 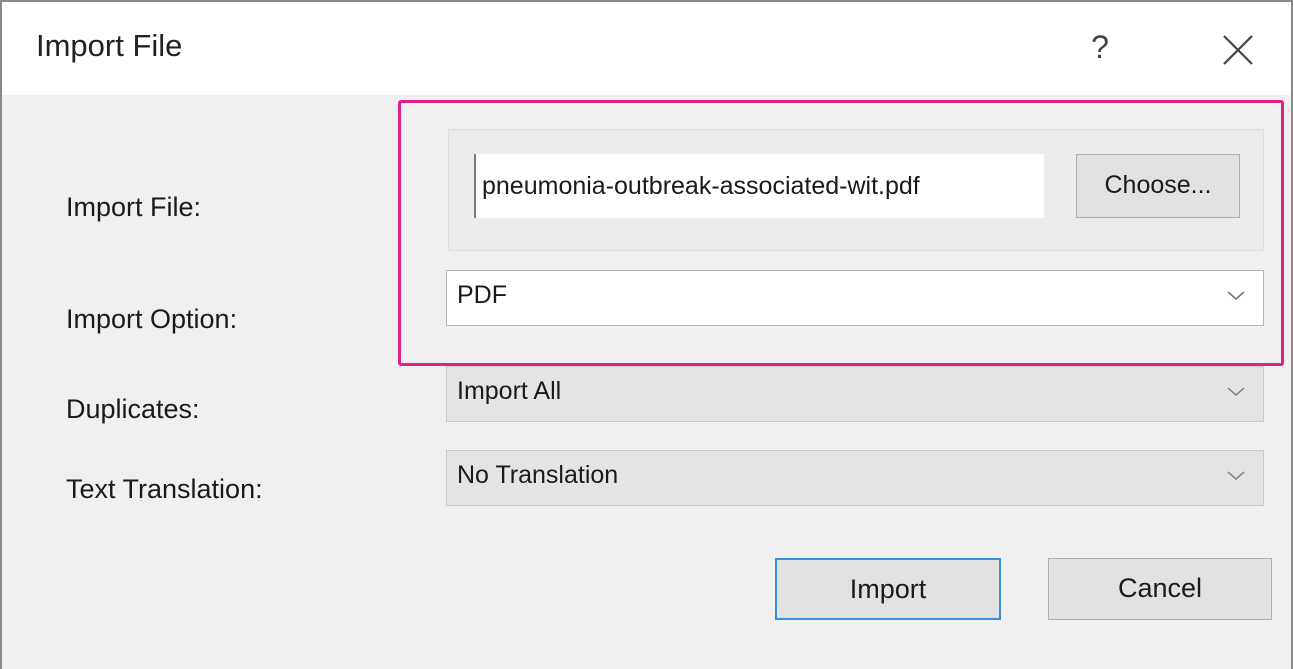 I want to click on import-option-value: PDF, so click(x=482, y=295).